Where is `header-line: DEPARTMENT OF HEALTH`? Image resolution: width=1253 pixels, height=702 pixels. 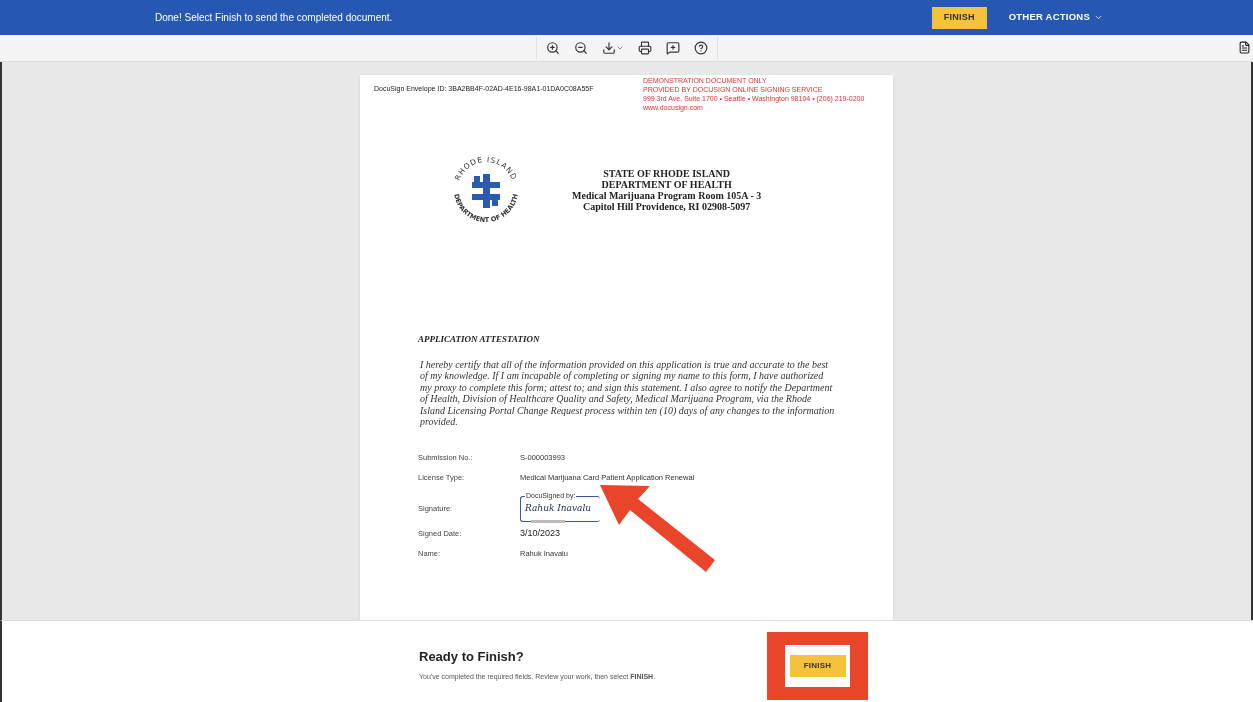
header-line: DEPARTMENT OF HEALTH is located at coordinates (666, 184).